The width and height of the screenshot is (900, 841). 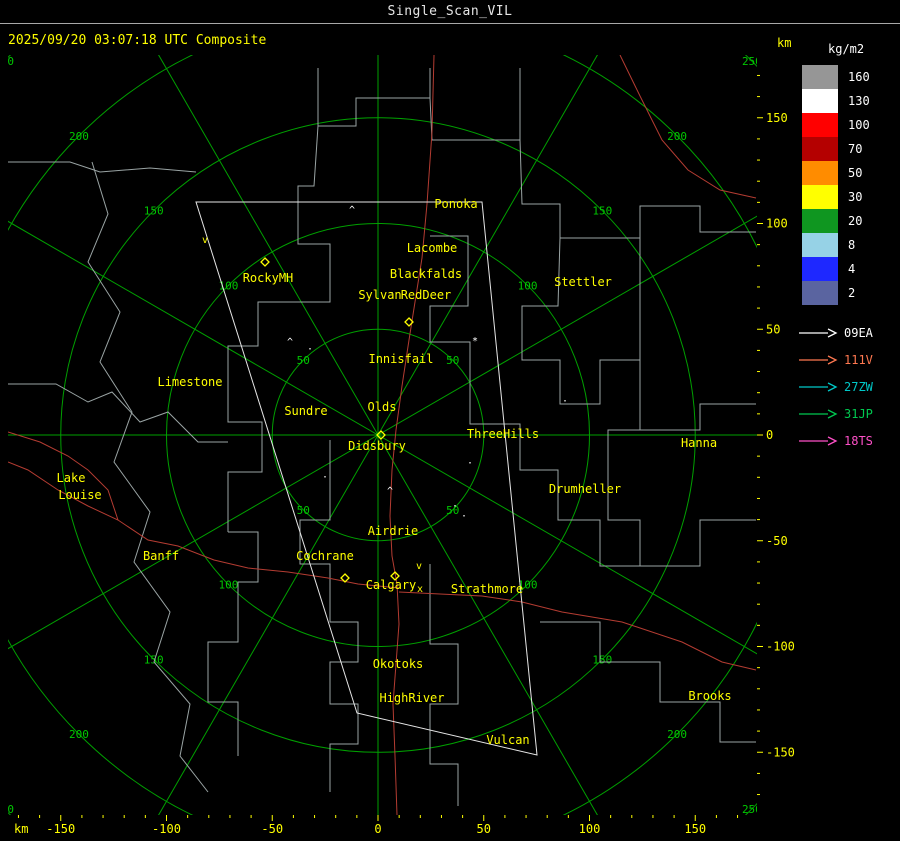 What do you see at coordinates (507, 740) in the screenshot?
I see `town-label: Vulcan` at bounding box center [507, 740].